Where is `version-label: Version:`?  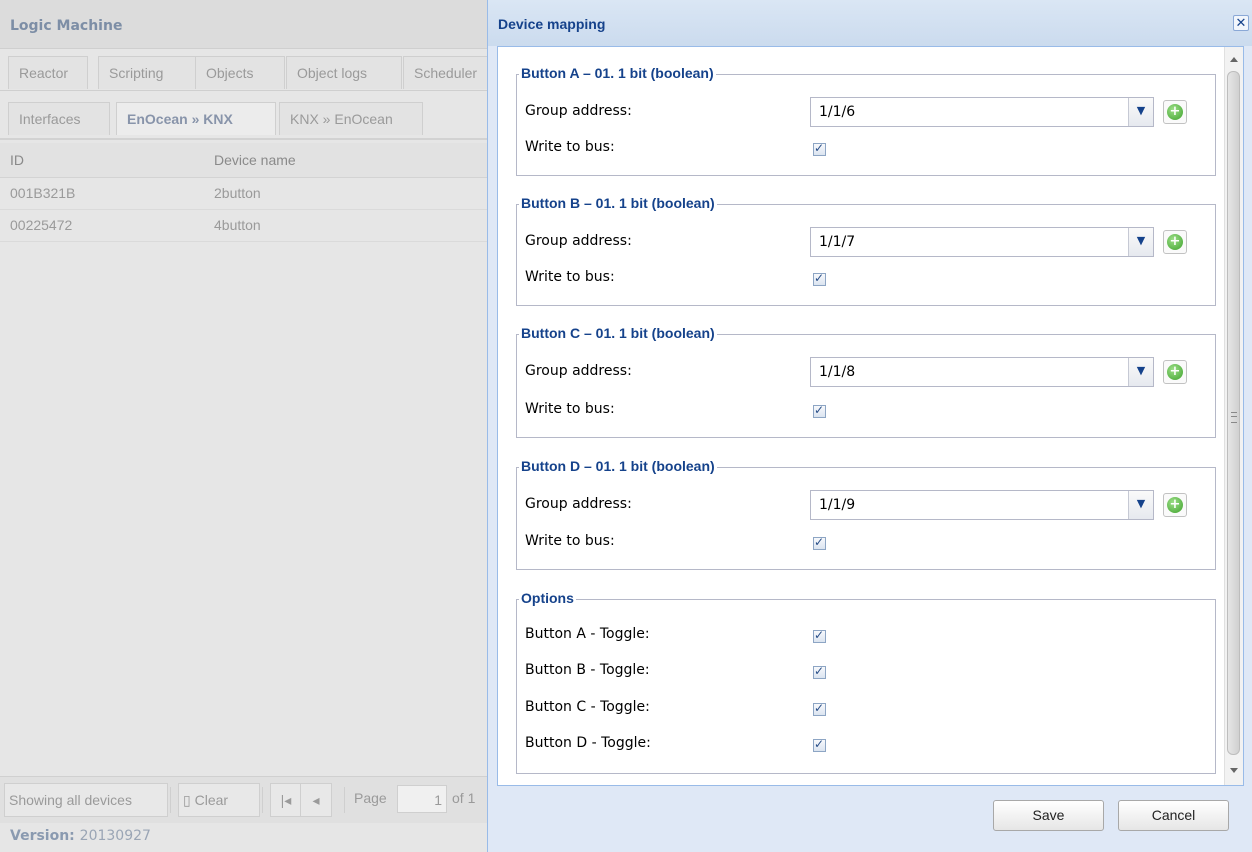 version-label: Version: is located at coordinates (42, 836).